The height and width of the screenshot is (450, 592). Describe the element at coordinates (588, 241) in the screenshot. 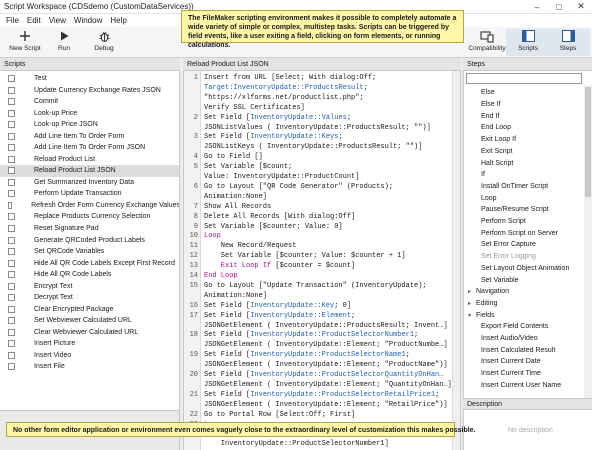

I see `steps-scrollbar` at that location.